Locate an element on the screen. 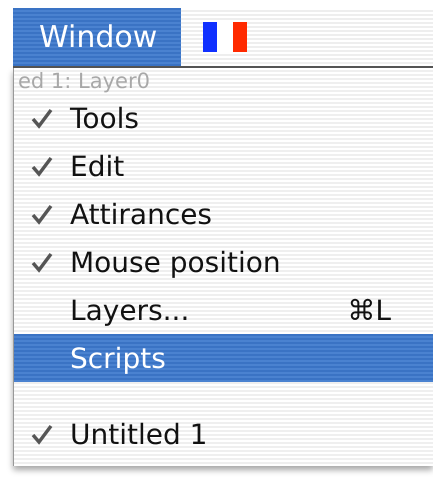  menu-item: Layers... ⌘L is located at coordinates (223, 310).